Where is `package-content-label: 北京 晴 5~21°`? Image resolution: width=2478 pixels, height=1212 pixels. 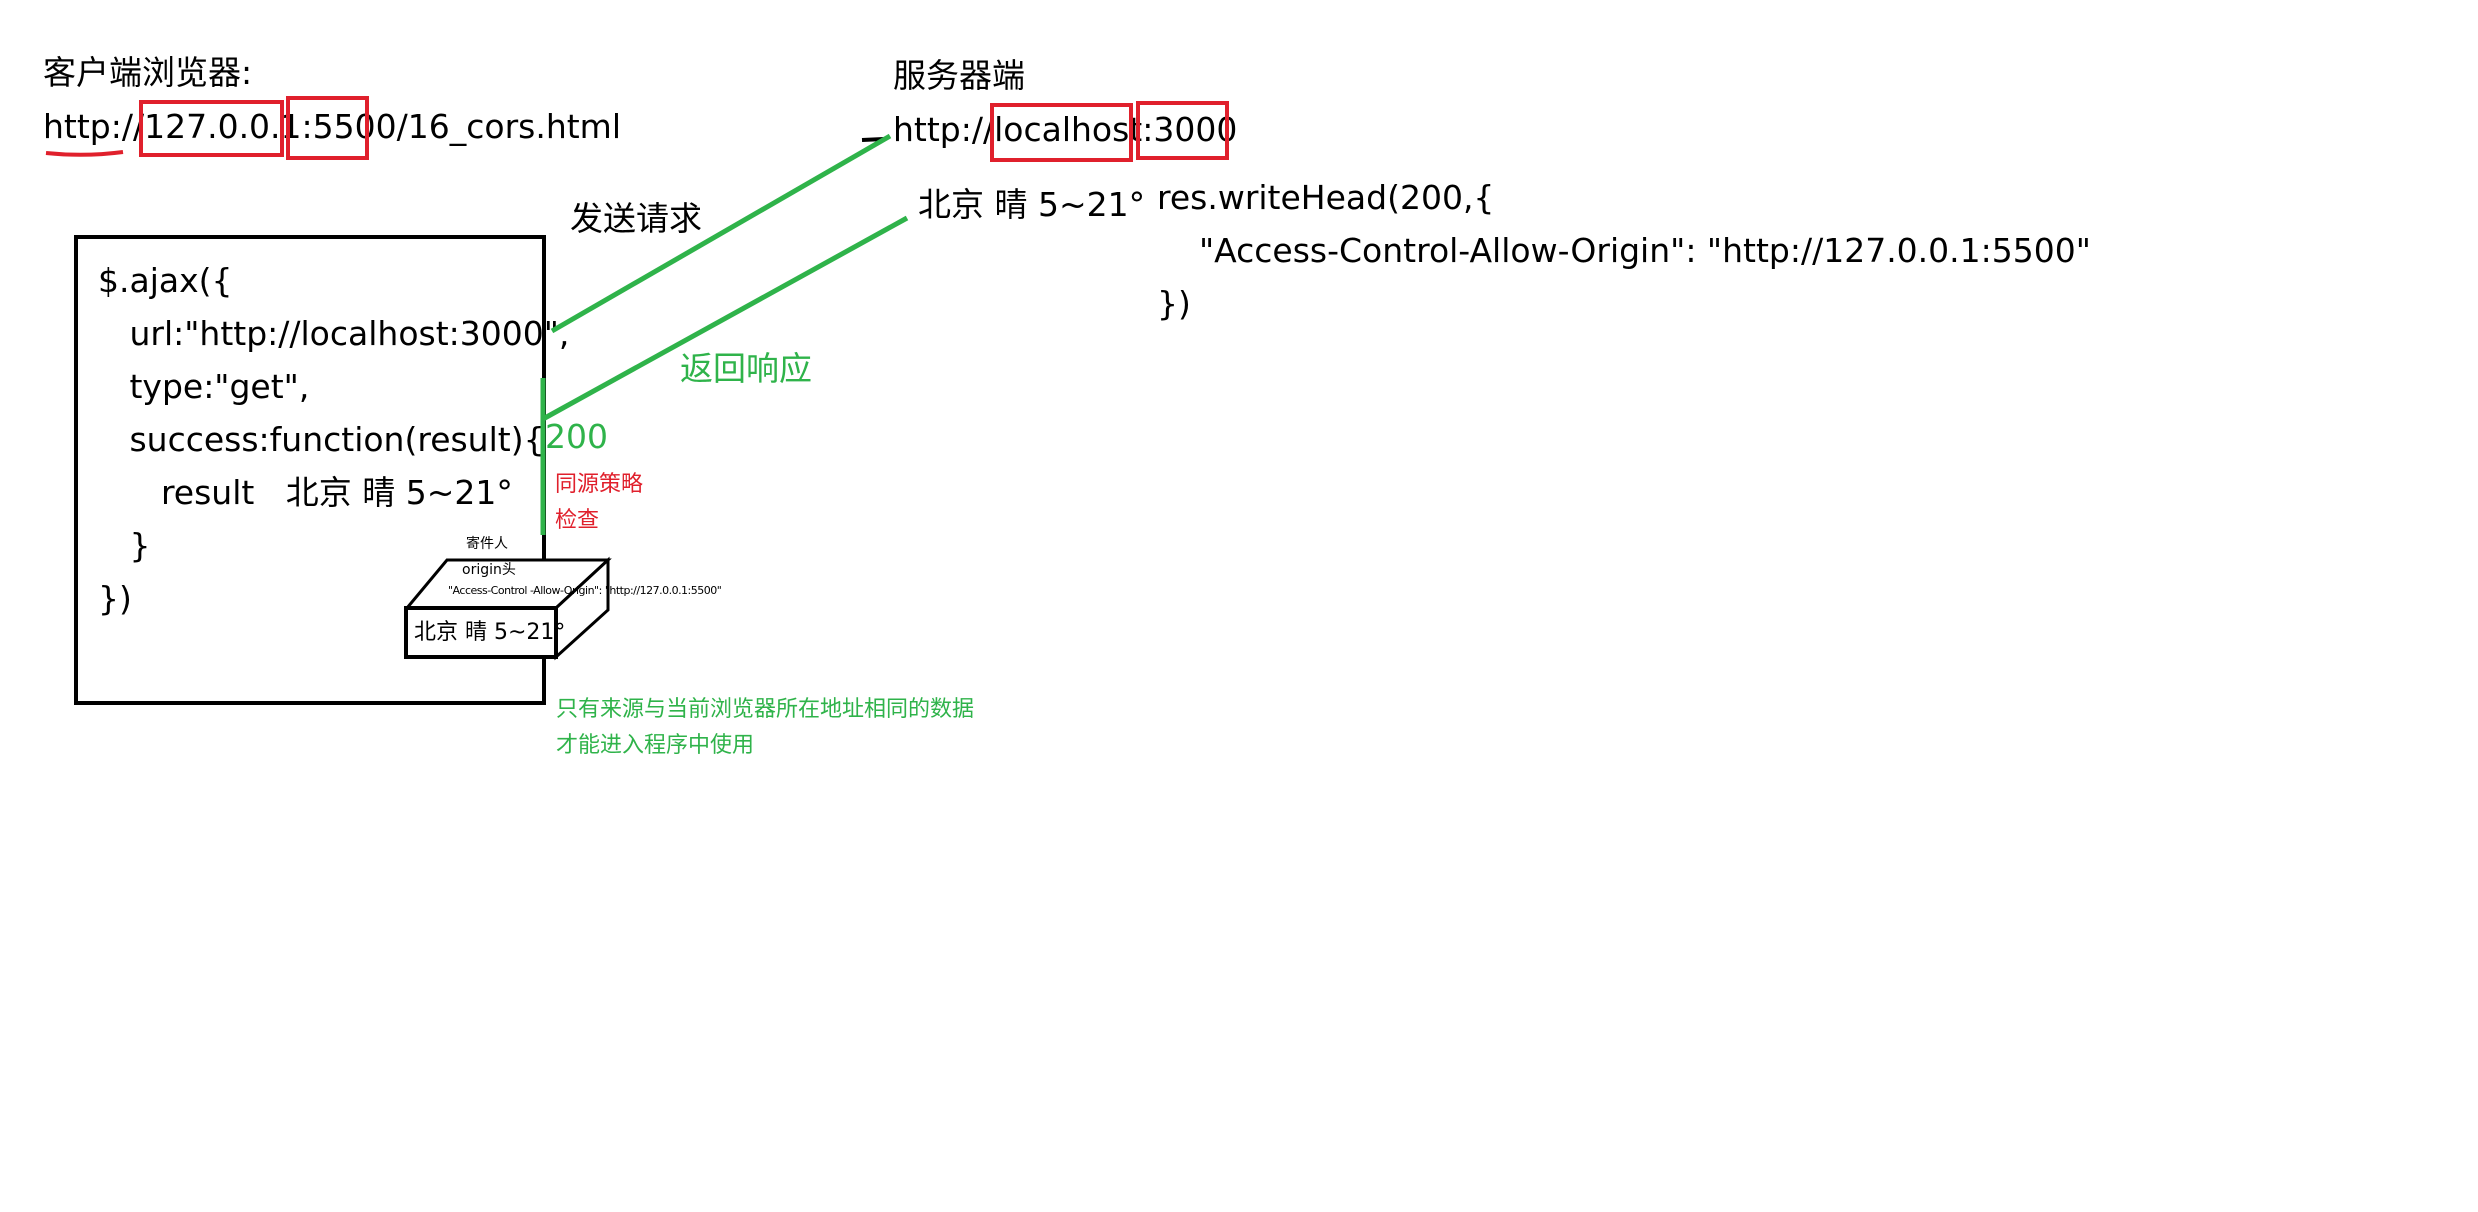
package-content-label: 北京 晴 5~21° is located at coordinates (490, 632).